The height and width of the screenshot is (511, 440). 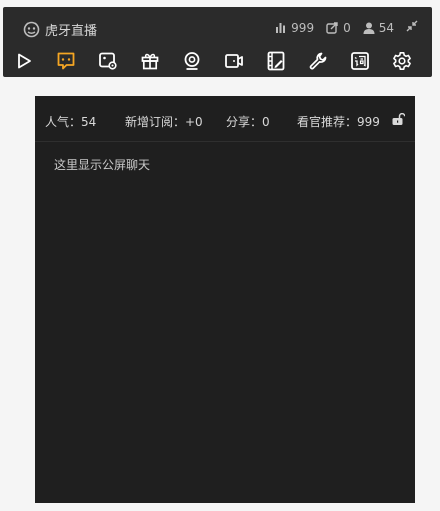 I want to click on chat-panel-header: 人气：54 新增订阅：+0 分享：0 看官推荐：999, so click(x=225, y=119).